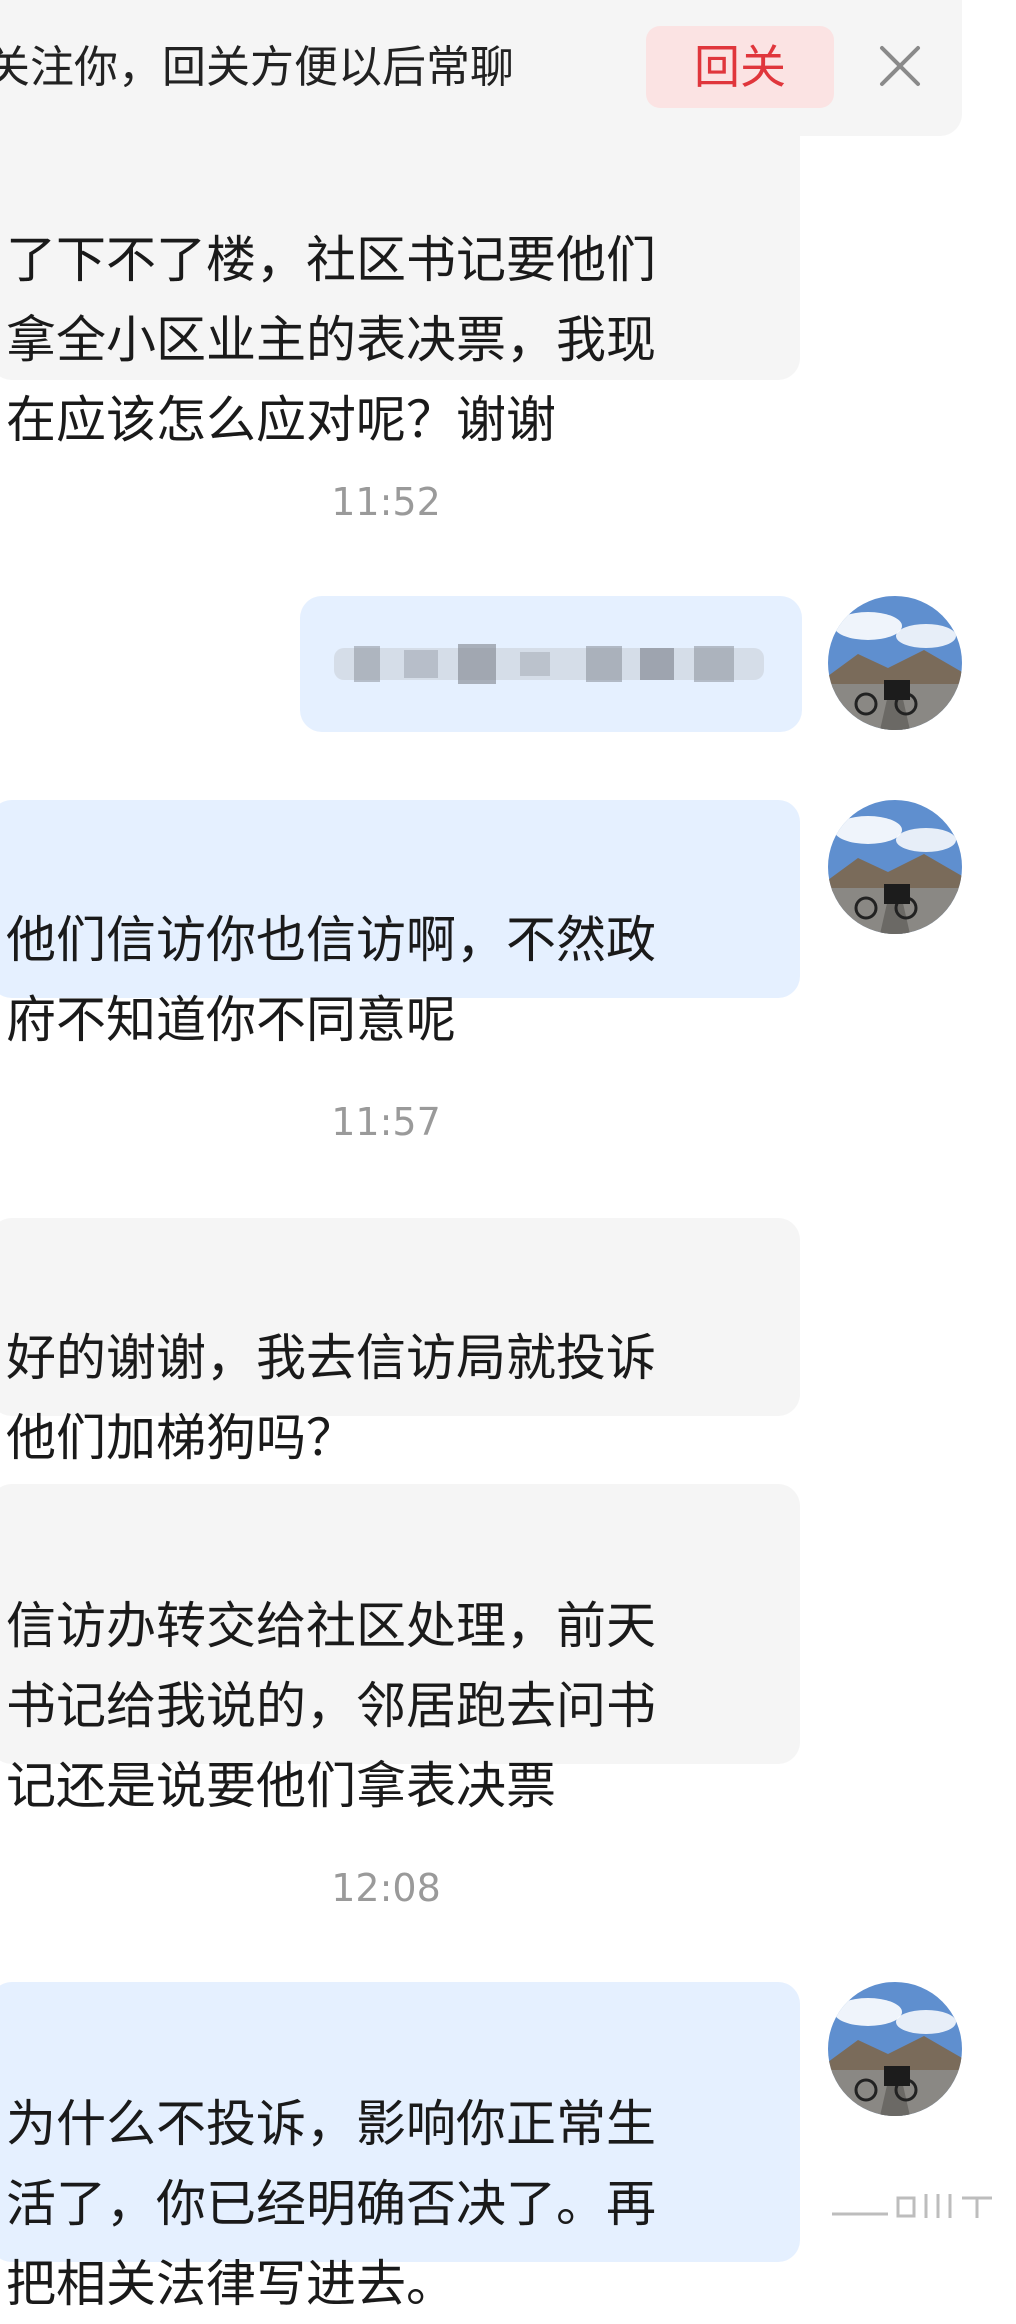  Describe the element at coordinates (331, 2204) in the screenshot. I see `message-text: 为什么不投诉，影响你正常生 活了，你已经明确否决了。再 把相关法律写进去。` at that location.